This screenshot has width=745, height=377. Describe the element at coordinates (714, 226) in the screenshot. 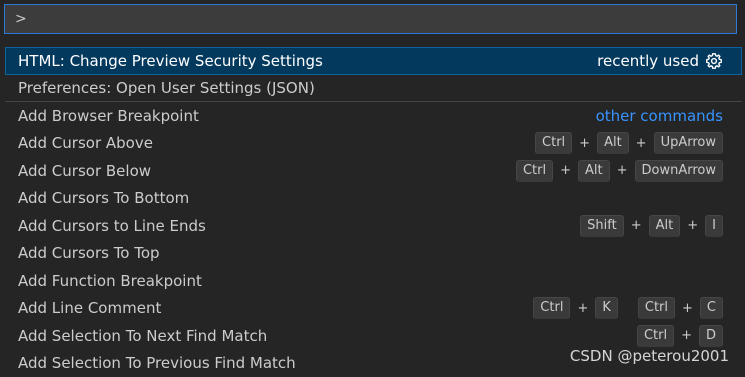

I see `key-i: I` at that location.